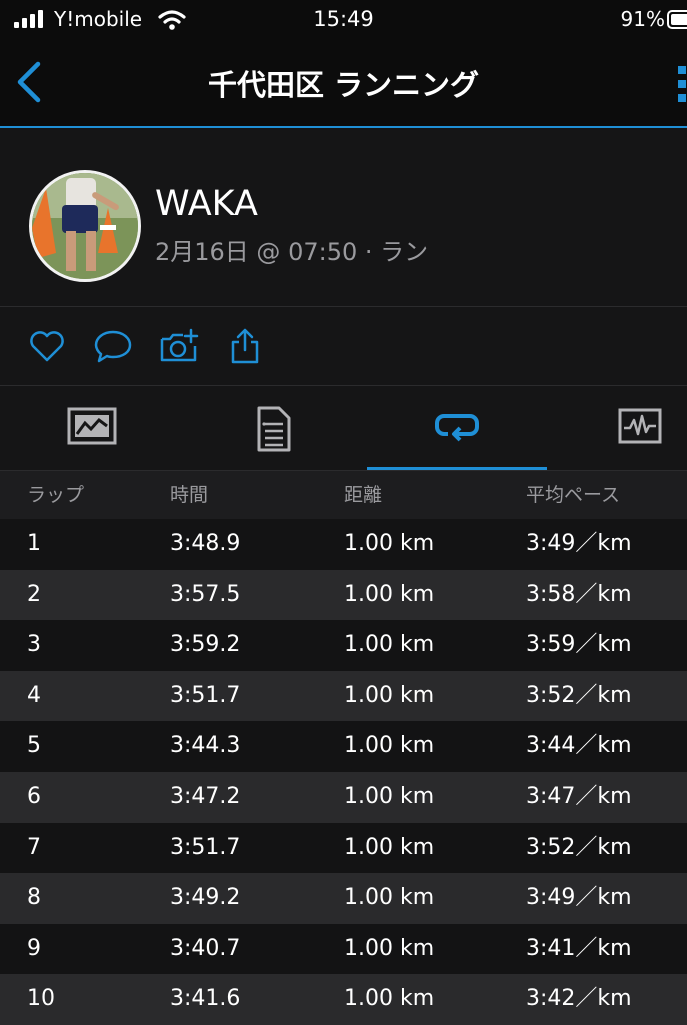  I want to click on tab-activity-graph, so click(618, 428).